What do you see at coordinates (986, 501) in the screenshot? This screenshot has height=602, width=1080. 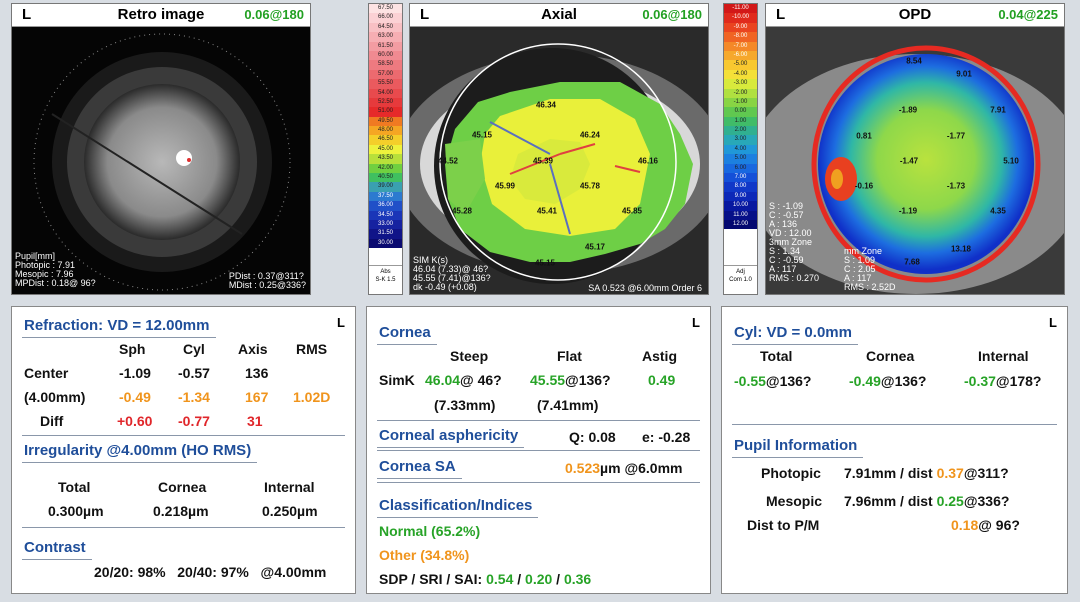 I see `mesopic-axis: @336?` at bounding box center [986, 501].